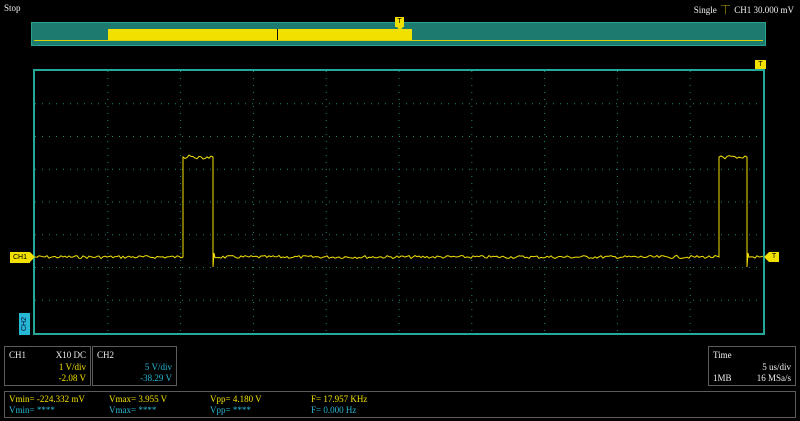  Describe the element at coordinates (771, 257) in the screenshot. I see `trigger-level-marker: T` at that location.